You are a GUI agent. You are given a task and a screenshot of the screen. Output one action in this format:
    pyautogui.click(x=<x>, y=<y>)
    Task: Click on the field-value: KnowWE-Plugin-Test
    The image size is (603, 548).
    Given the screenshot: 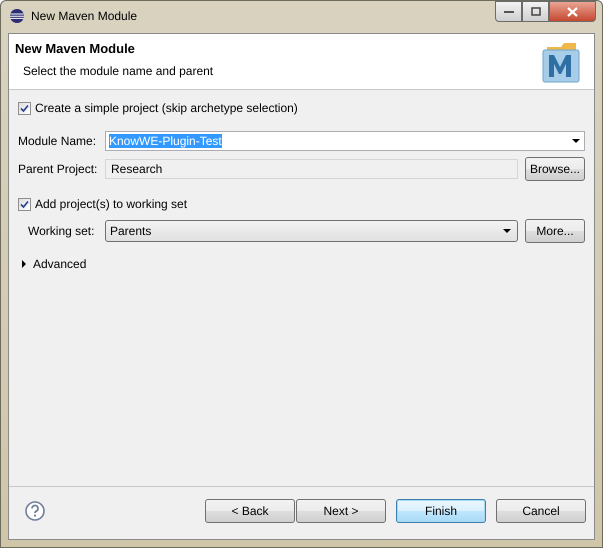 What is the action you would take?
    pyautogui.click(x=165, y=141)
    